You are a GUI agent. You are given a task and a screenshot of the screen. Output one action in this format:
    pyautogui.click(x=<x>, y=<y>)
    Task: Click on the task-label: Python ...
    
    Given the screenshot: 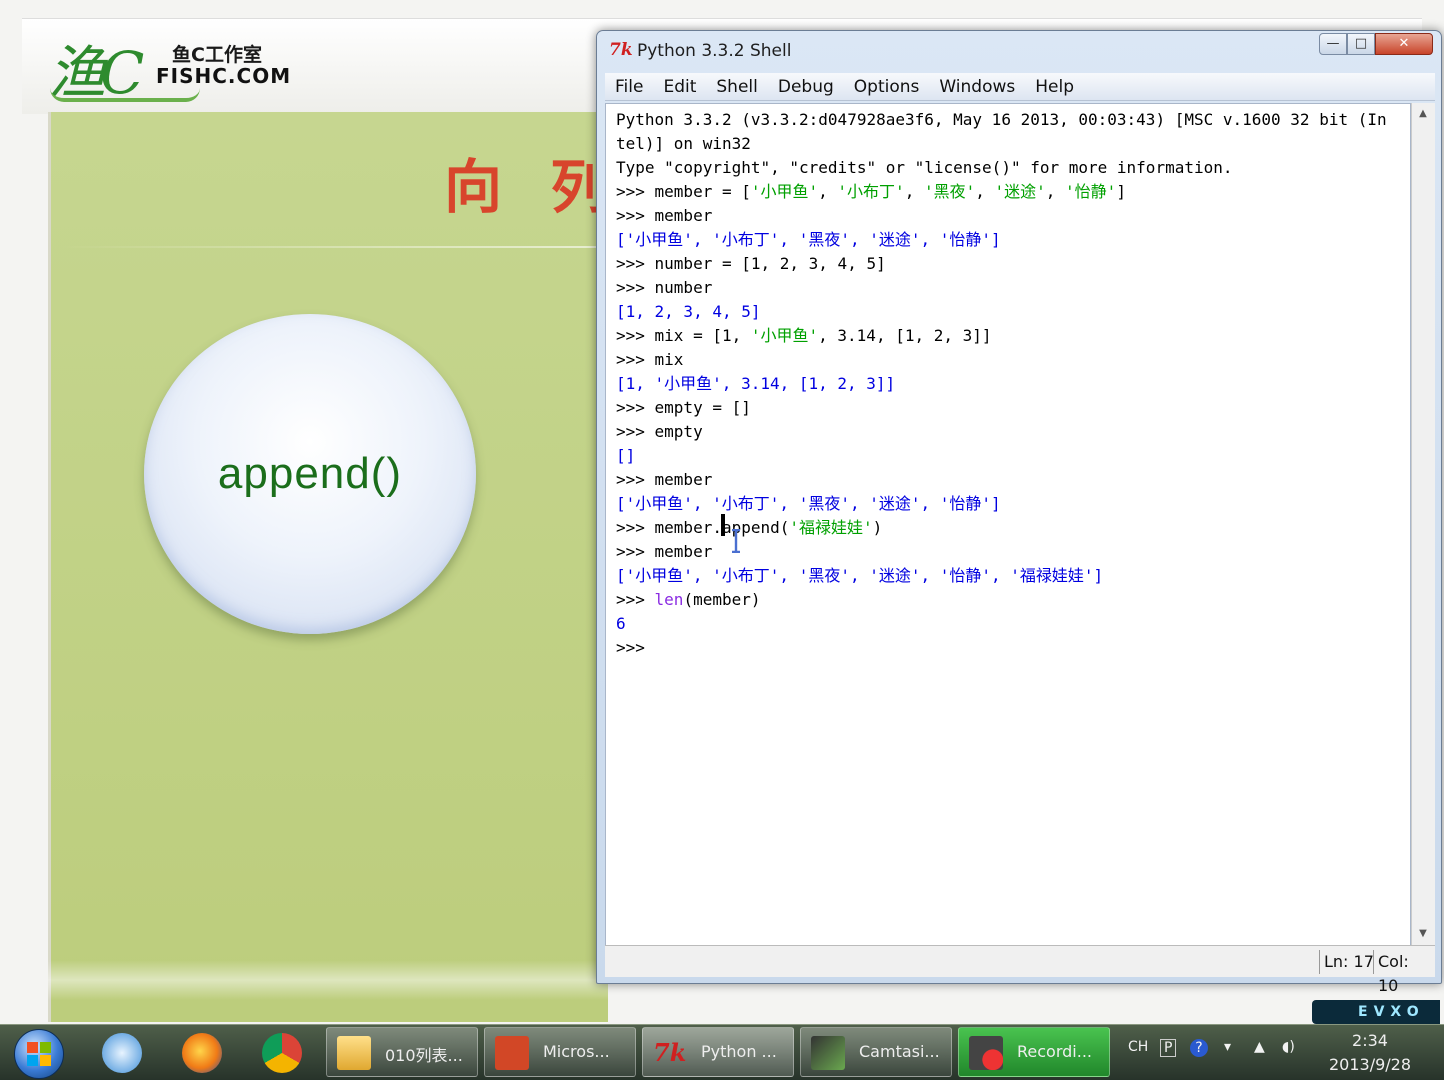 What is the action you would take?
    pyautogui.click(x=739, y=1051)
    